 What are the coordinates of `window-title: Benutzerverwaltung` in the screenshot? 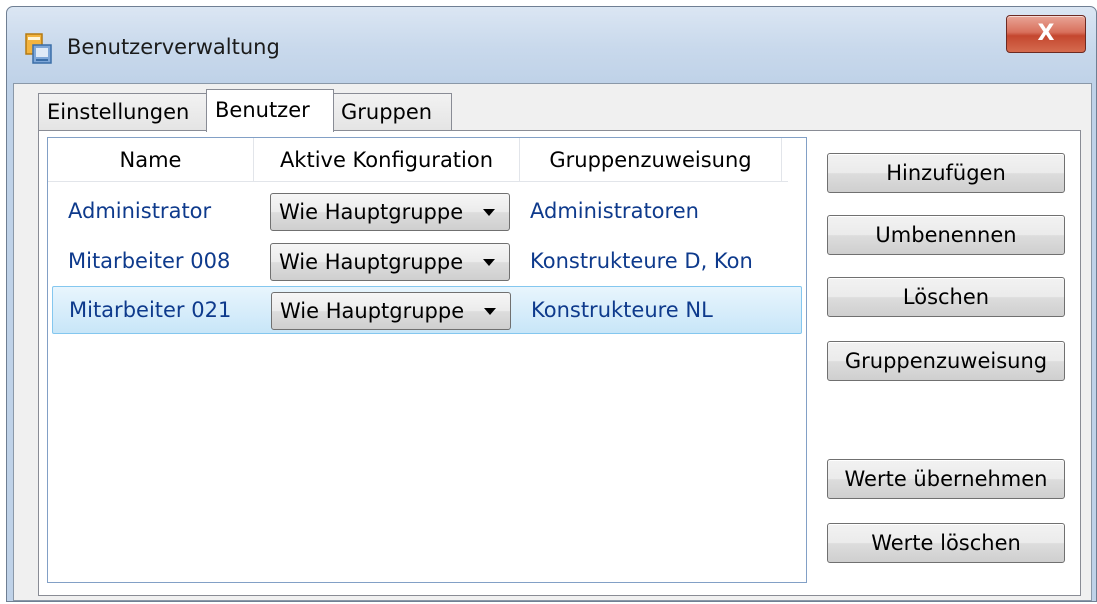 It's located at (173, 47).